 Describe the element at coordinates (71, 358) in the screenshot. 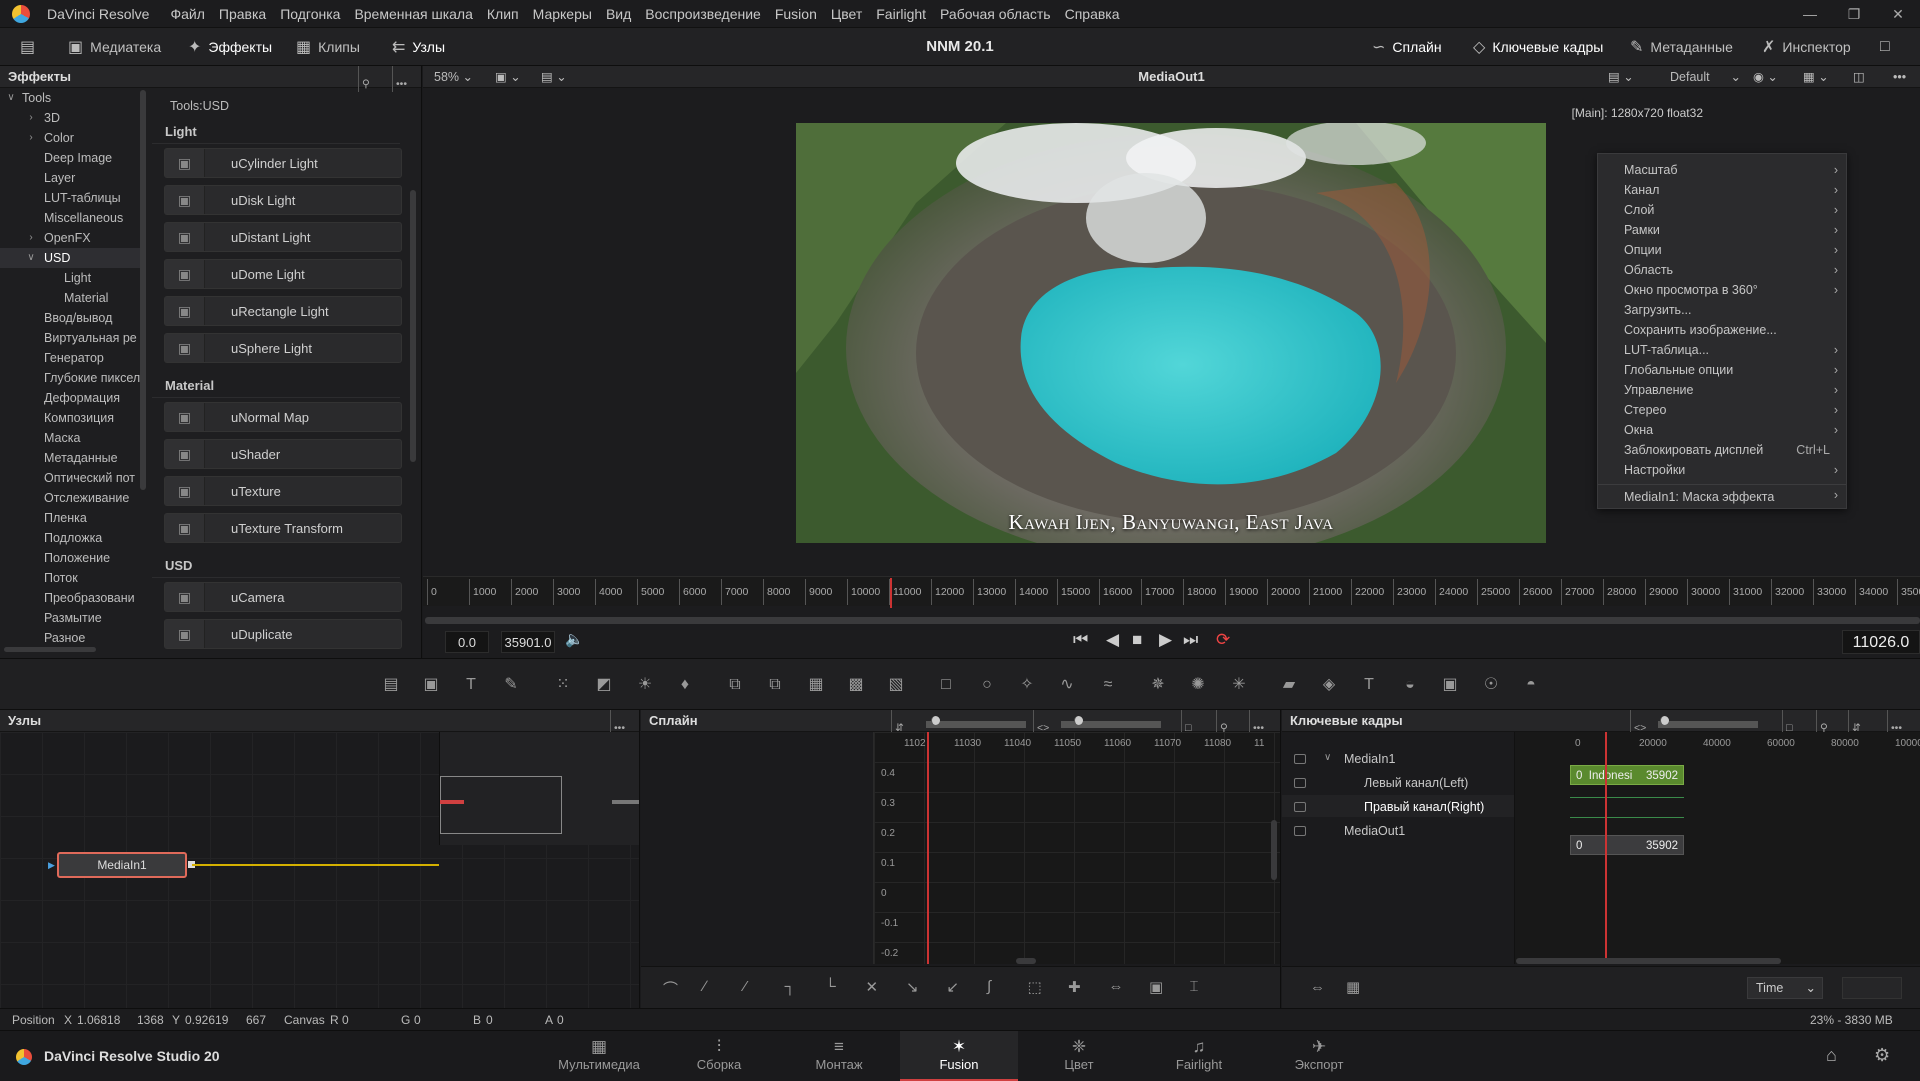

I see `tree-item: Генератор` at that location.